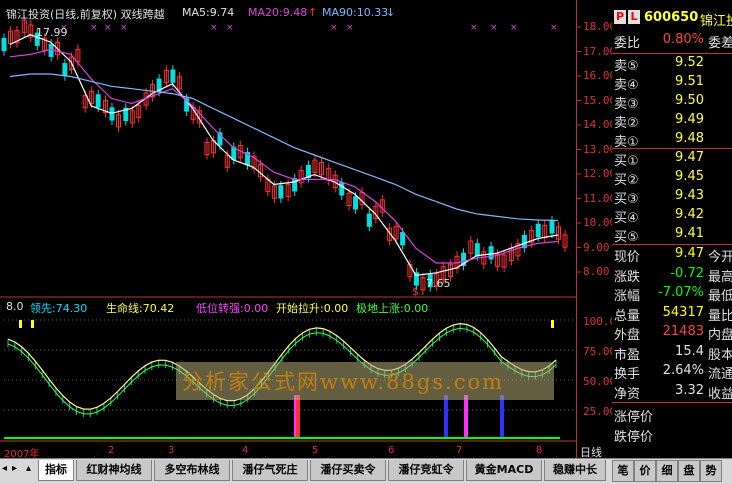 The height and width of the screenshot is (484, 732). Describe the element at coordinates (315, 450) in the screenshot. I see `x-tick: 5` at that location.